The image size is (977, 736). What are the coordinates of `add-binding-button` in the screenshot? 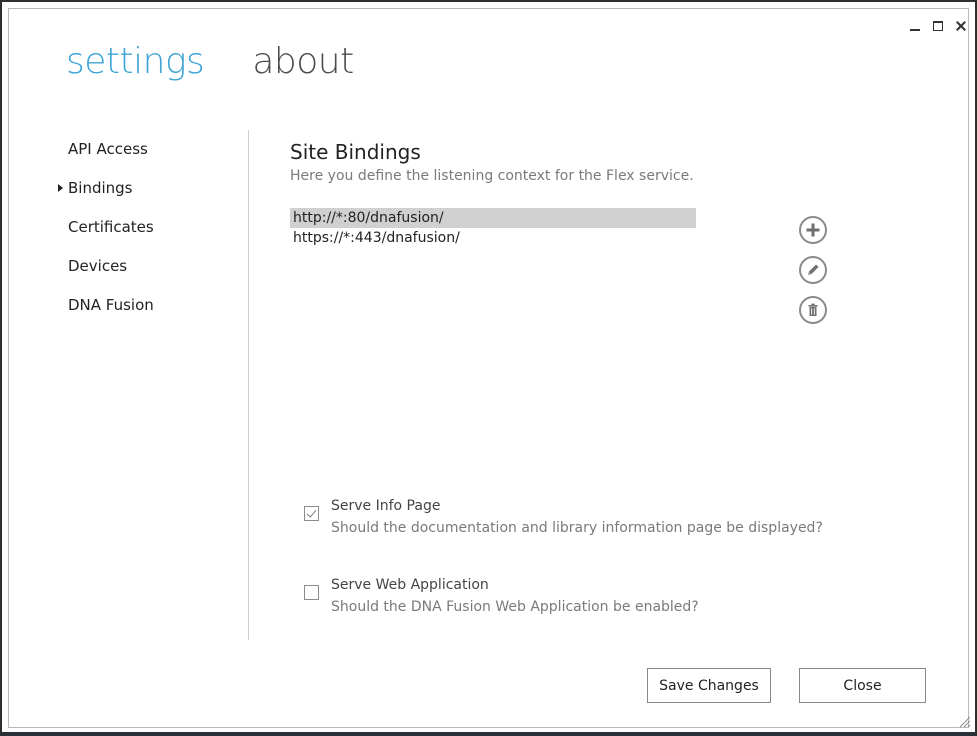 It's located at (813, 230).